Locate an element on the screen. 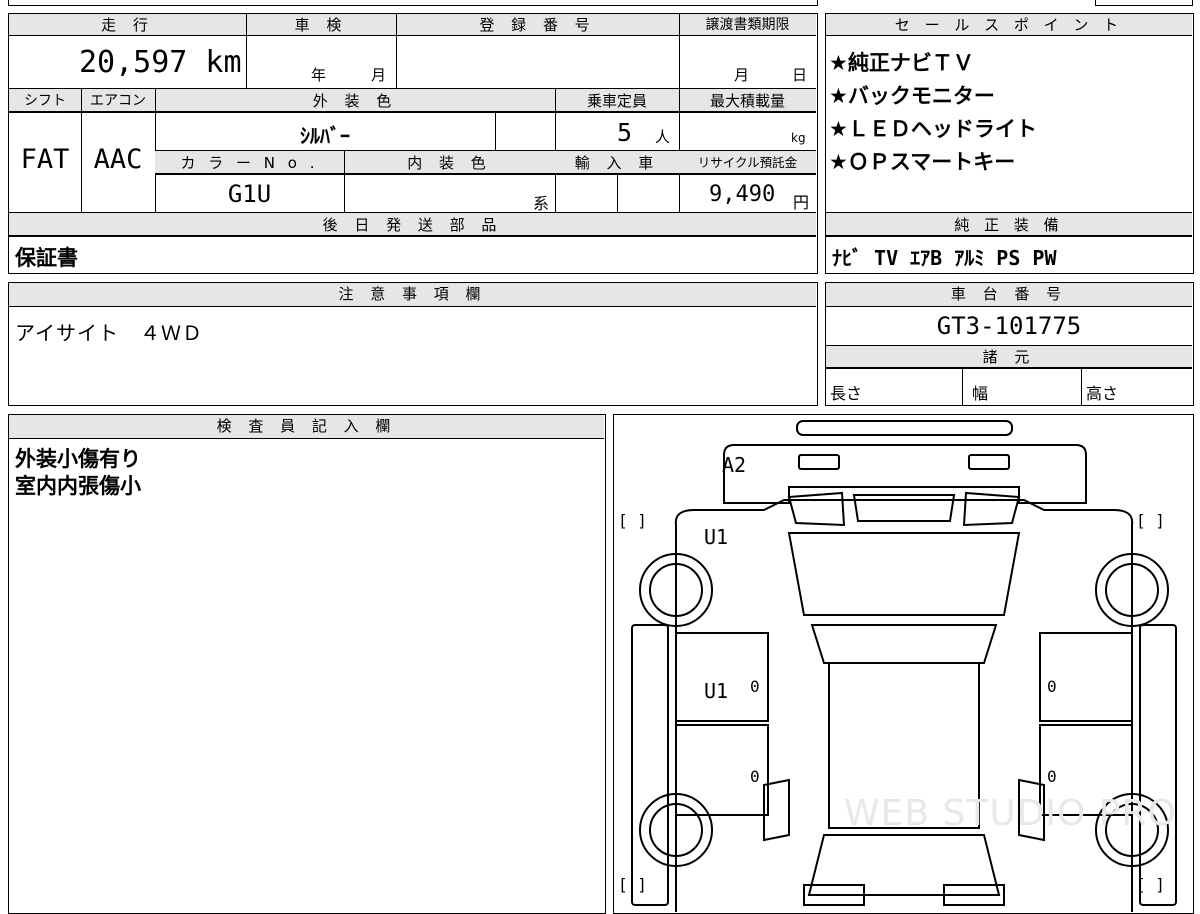  recycle-amount: 9,490 is located at coordinates (742, 194).